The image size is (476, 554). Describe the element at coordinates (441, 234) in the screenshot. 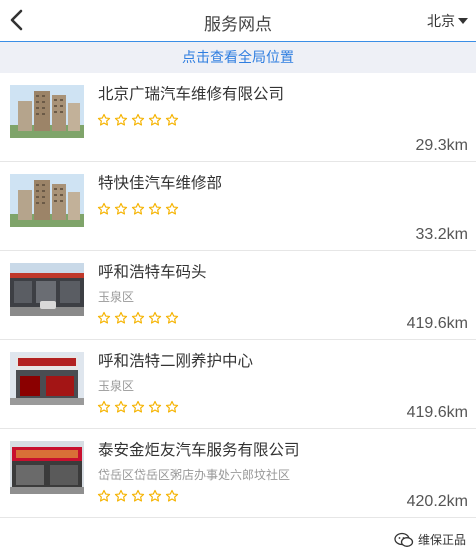

I see `distance-label: 33.2km` at that location.